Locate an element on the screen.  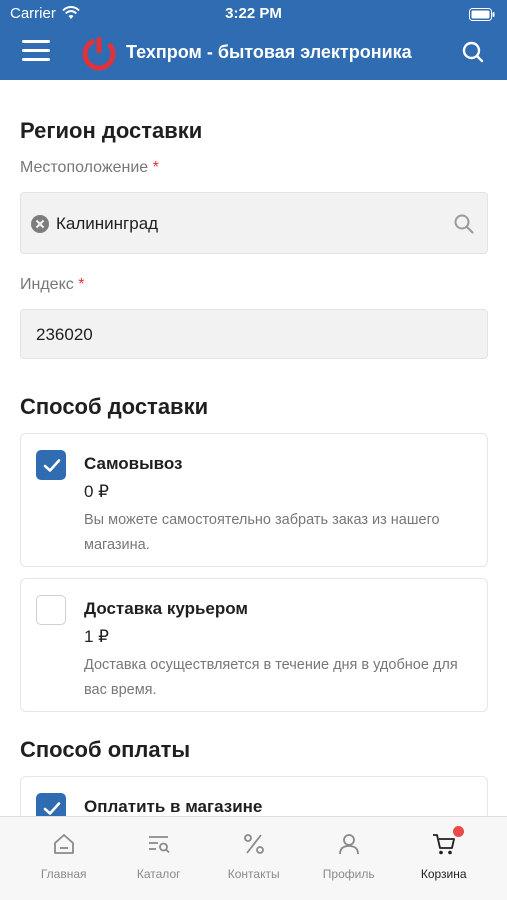
region-title: Регион доставки is located at coordinates (111, 130).